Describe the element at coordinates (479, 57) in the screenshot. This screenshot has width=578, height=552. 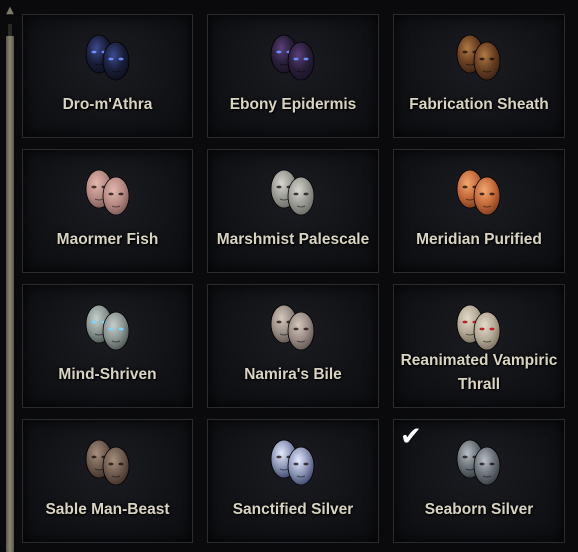
I see `fabrication-sheath-skin-icon` at that location.